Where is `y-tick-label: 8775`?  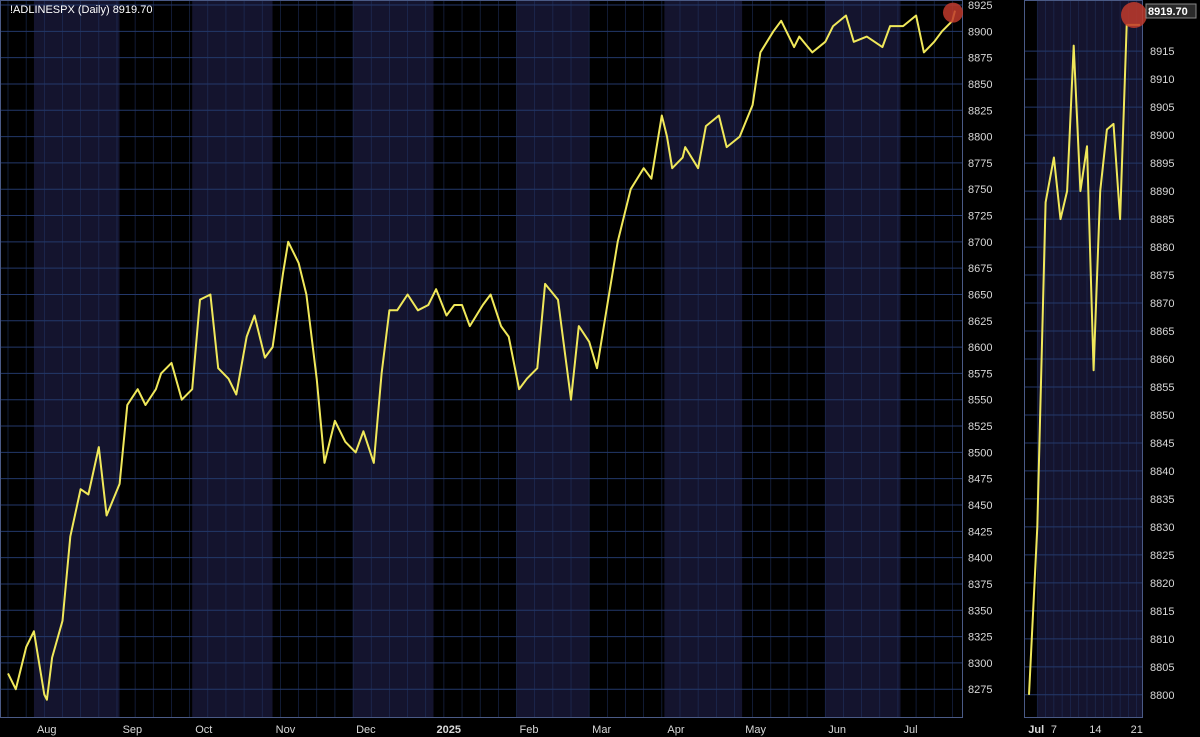 y-tick-label: 8775 is located at coordinates (980, 164).